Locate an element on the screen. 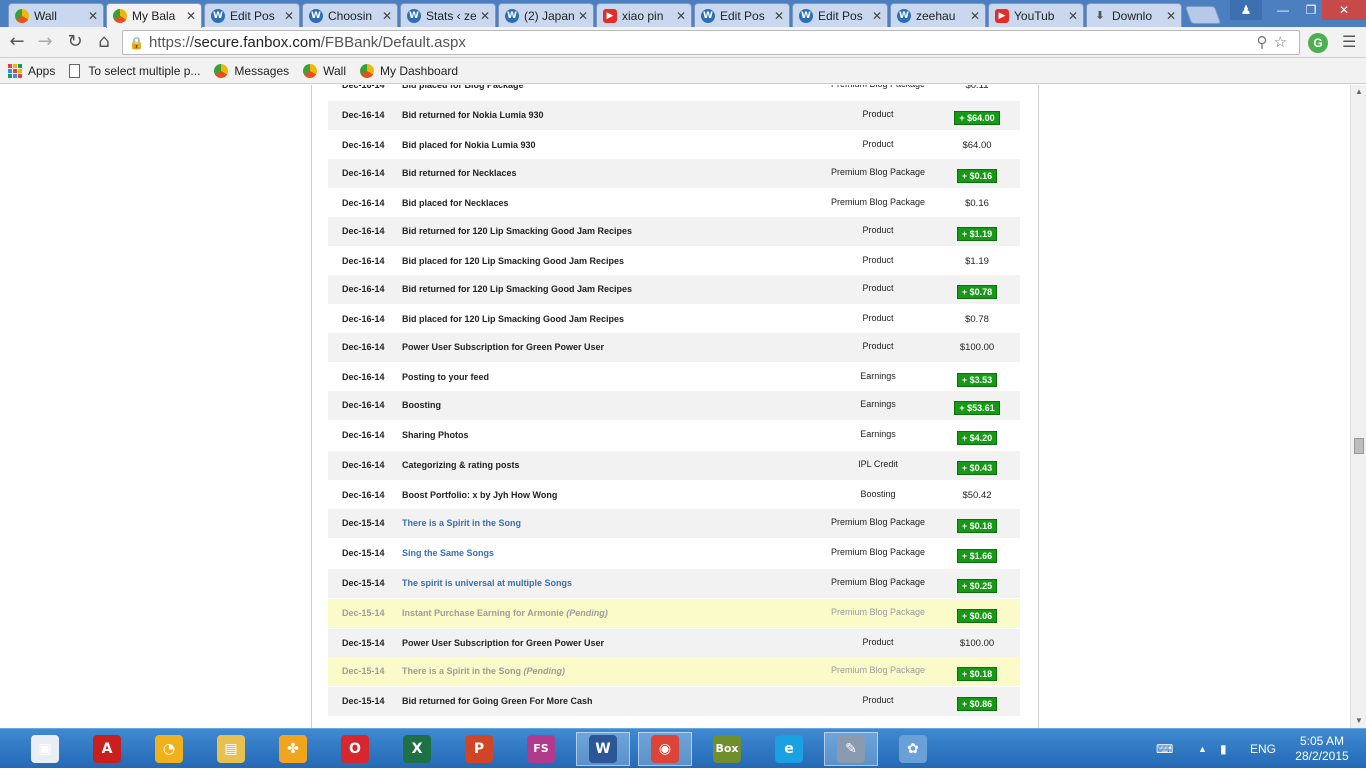  taskbar-app-button: Box is located at coordinates (727, 749).